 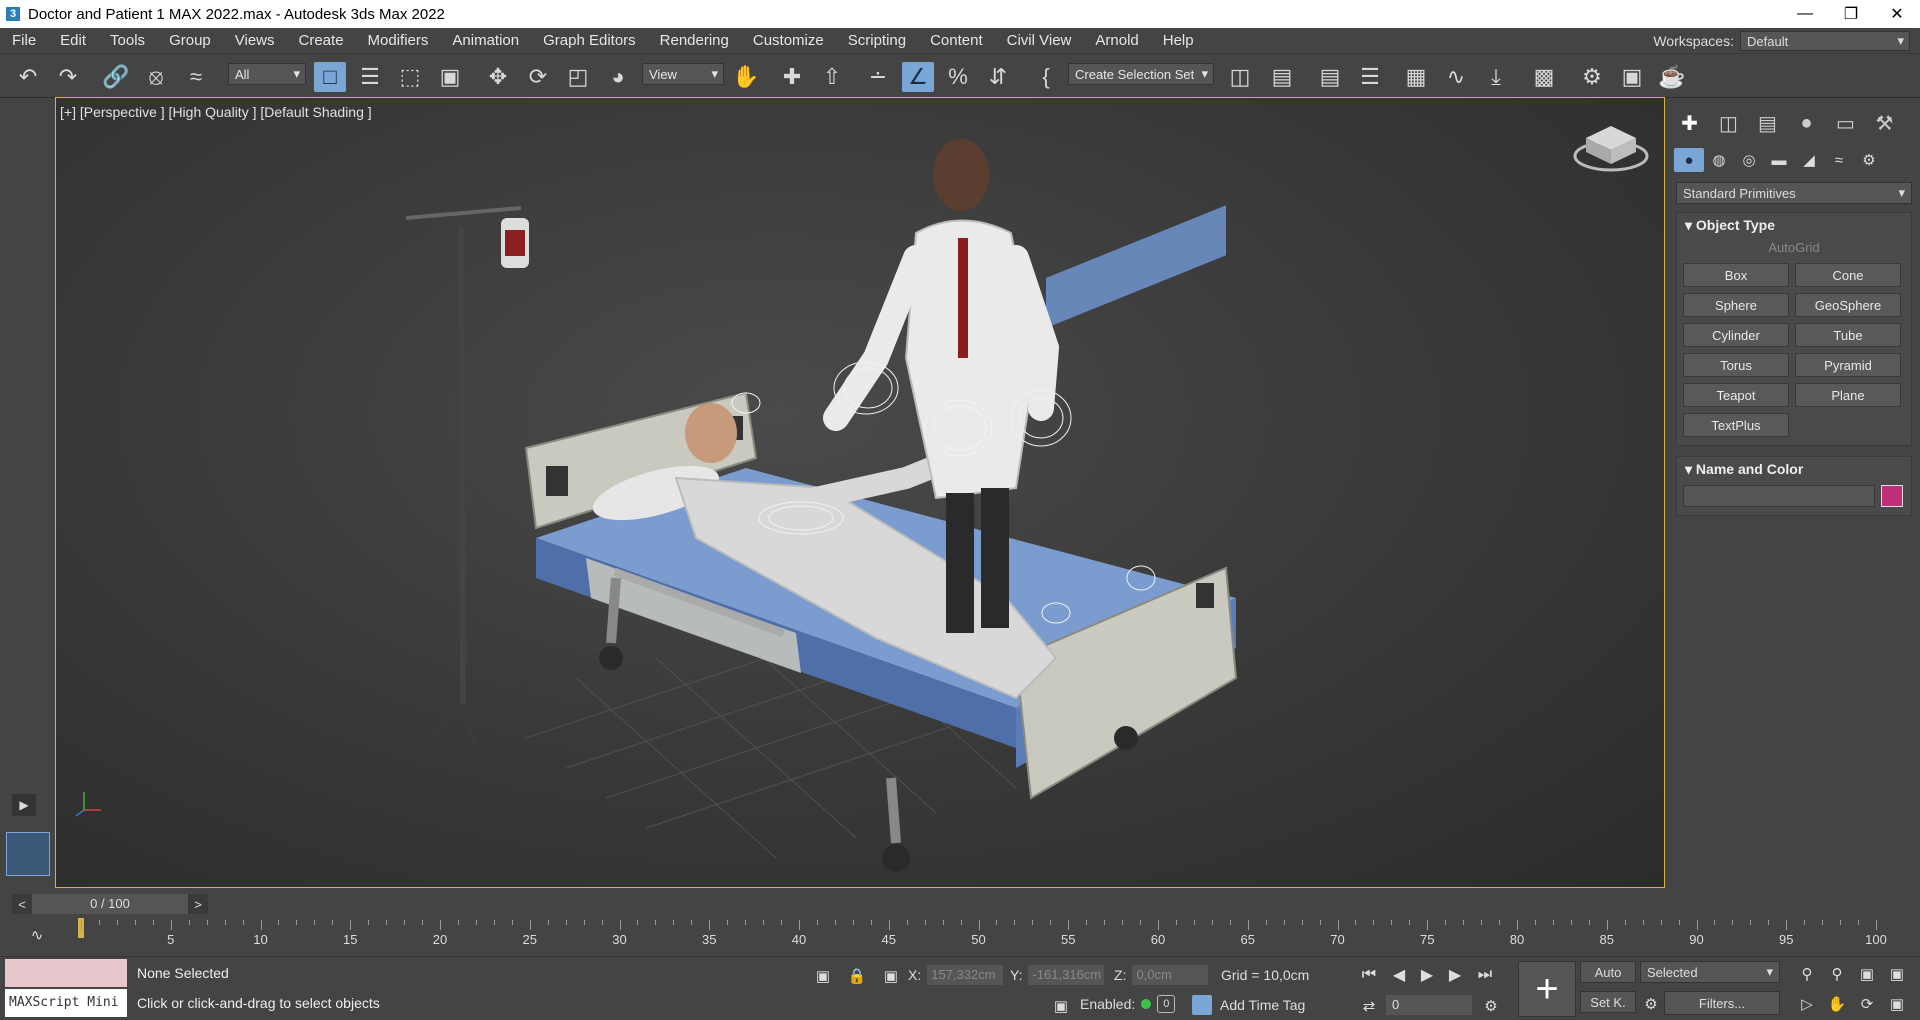 What do you see at coordinates (1485, 975) in the screenshot?
I see `go-to-end-icon: ⏭` at bounding box center [1485, 975].